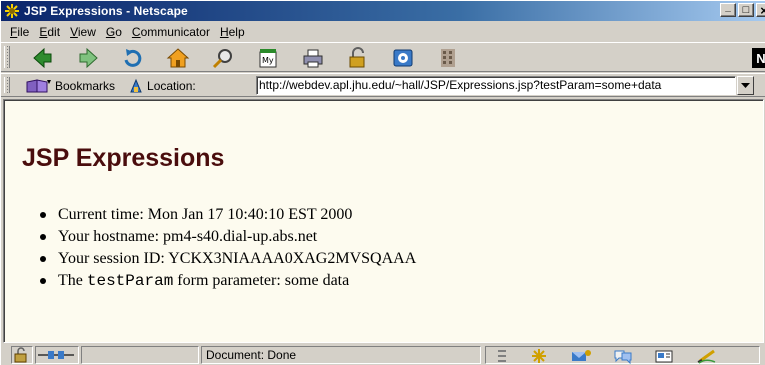 Image resolution: width=765 pixels, height=365 pixels. Describe the element at coordinates (136, 86) in the screenshot. I see `location-page-icon` at that location.